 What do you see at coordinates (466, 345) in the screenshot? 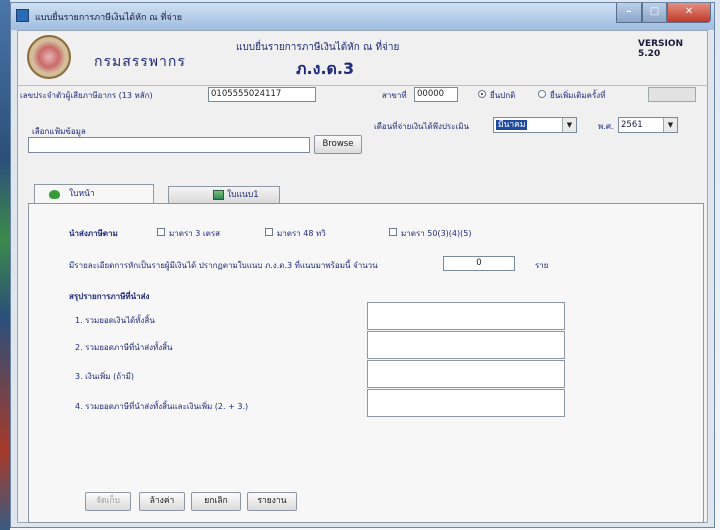
I see `total-tax-input` at bounding box center [466, 345].